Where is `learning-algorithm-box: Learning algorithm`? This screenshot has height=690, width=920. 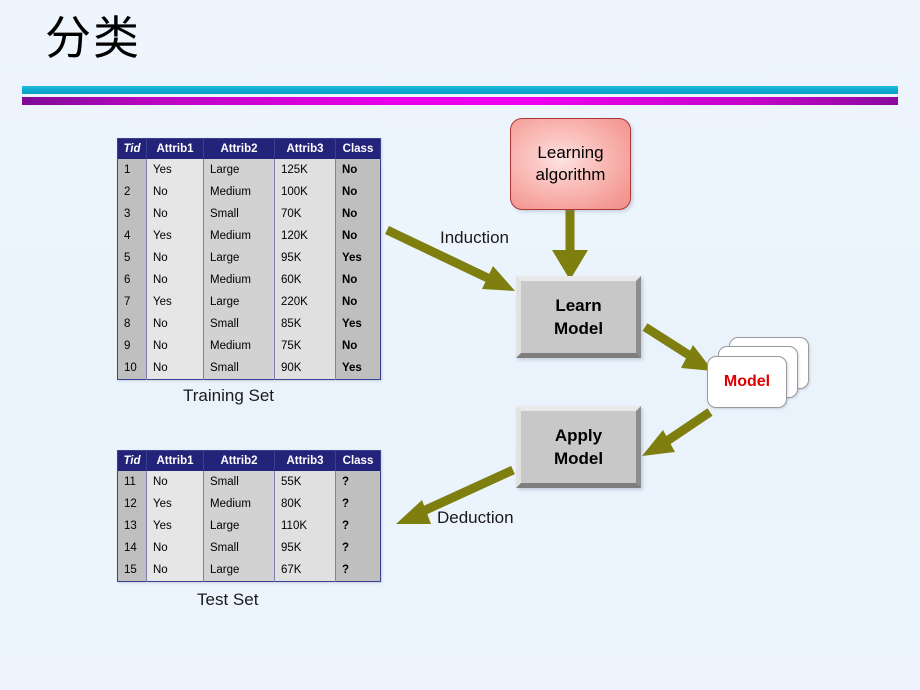
learning-algorithm-box: Learning algorithm is located at coordinates (570, 164).